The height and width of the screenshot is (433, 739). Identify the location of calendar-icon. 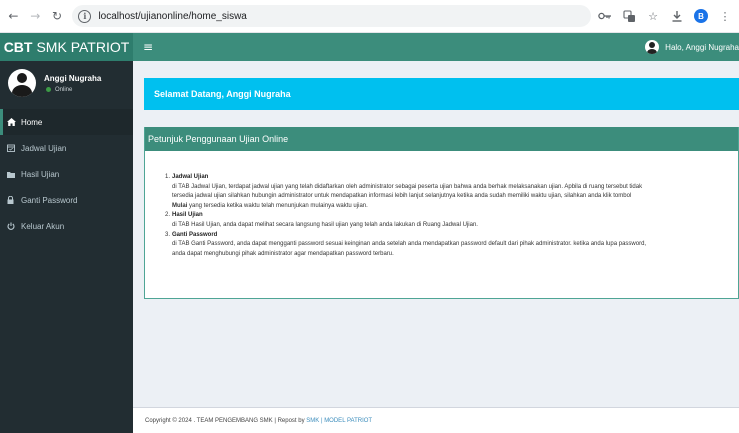
(13, 148).